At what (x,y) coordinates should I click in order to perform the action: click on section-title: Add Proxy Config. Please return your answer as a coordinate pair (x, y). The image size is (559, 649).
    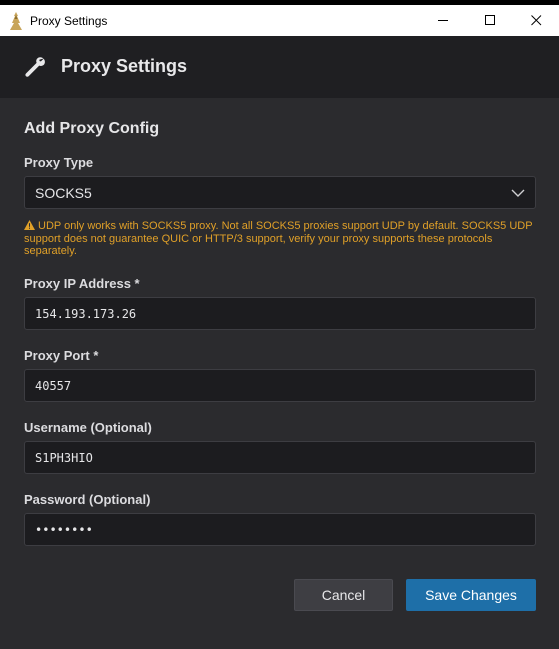
    Looking at the image, I should click on (92, 128).